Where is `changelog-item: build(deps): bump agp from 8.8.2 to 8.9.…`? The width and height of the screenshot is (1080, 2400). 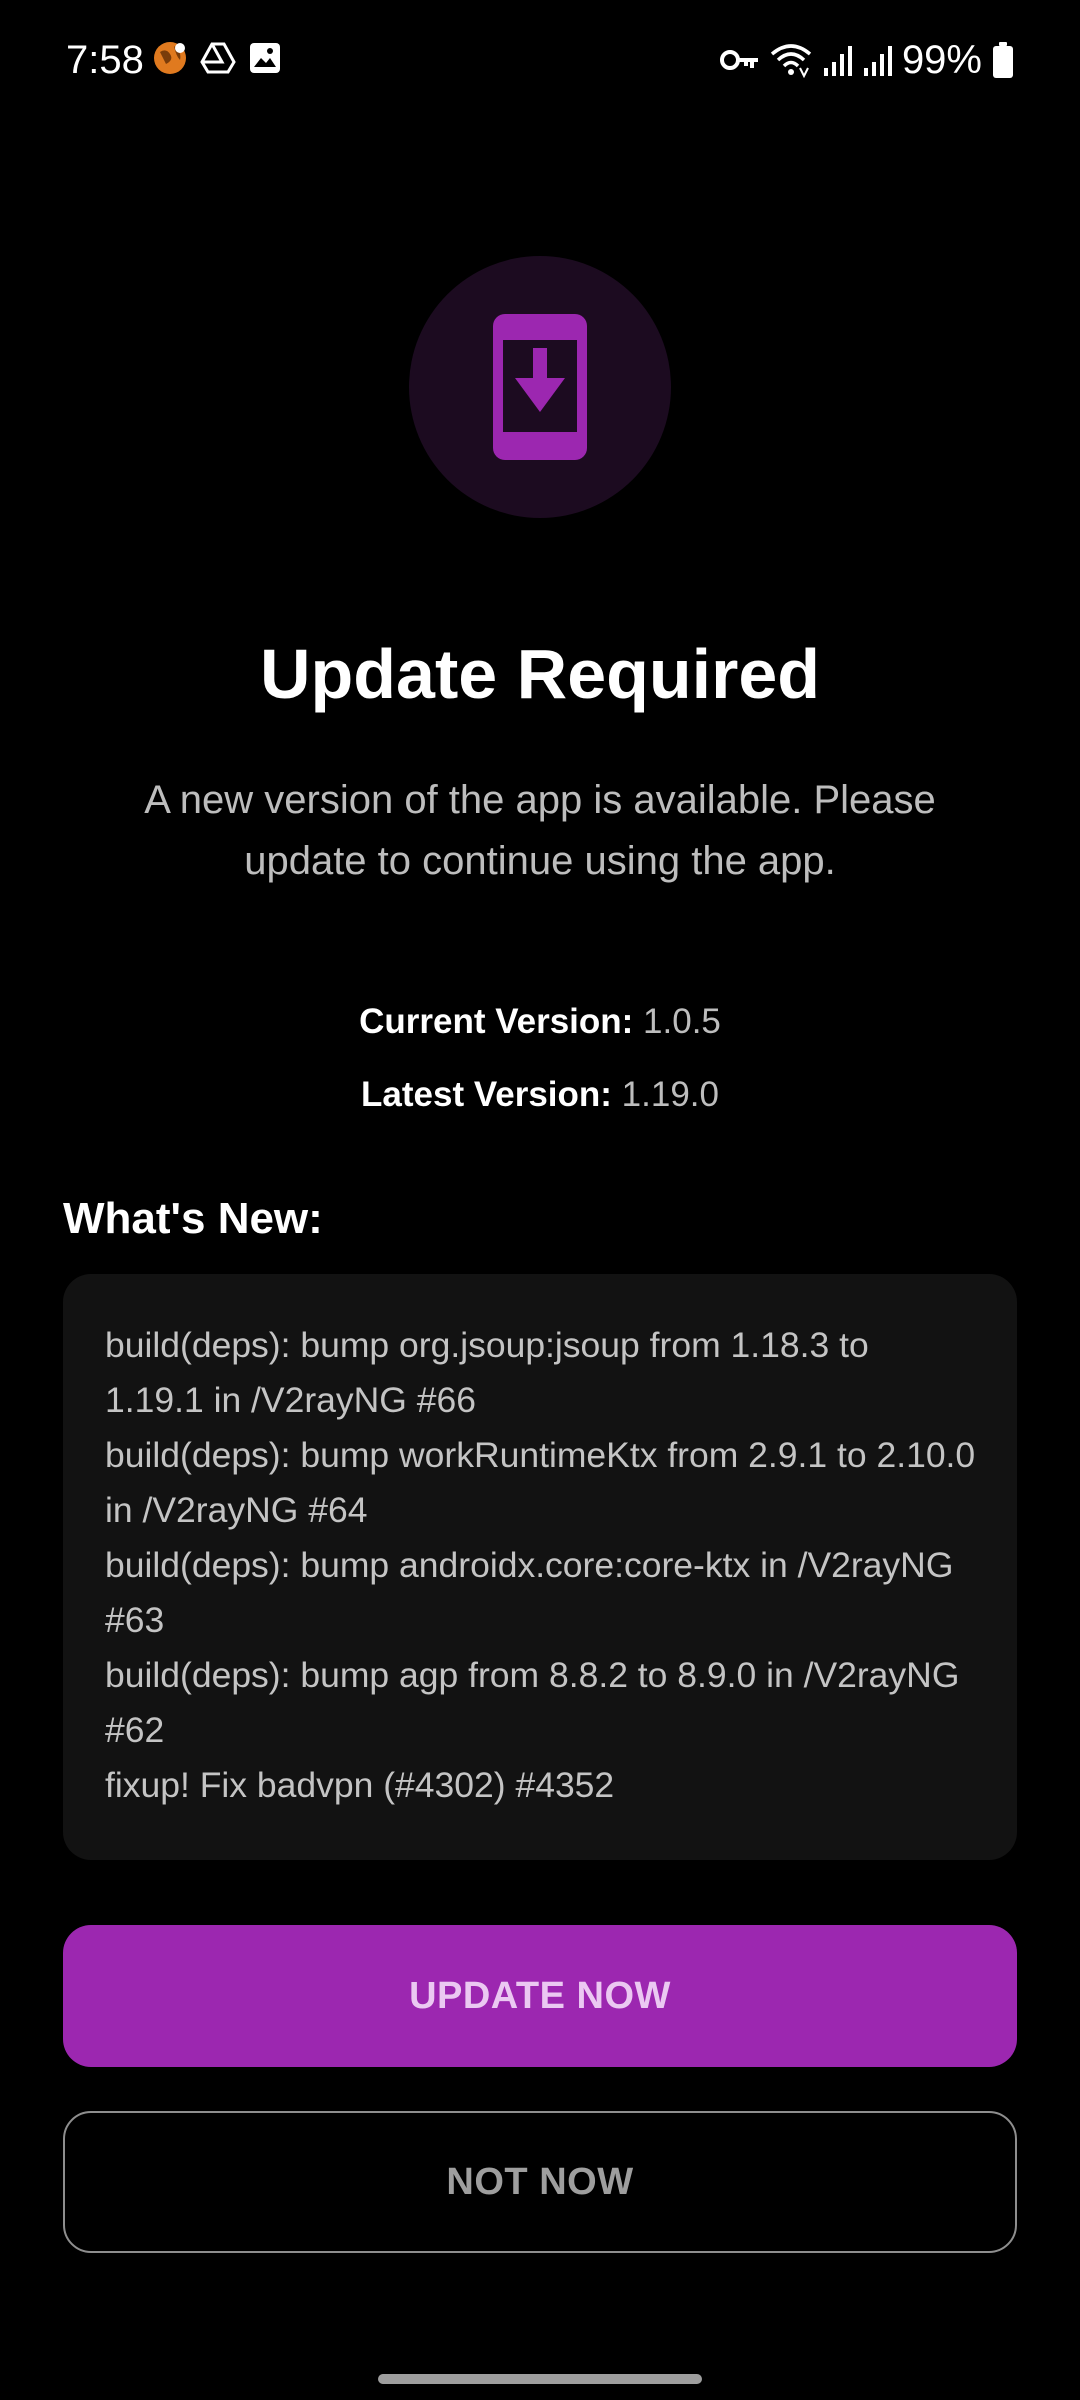 changelog-item: build(deps): bump agp from 8.8.2 to 8.9.… is located at coordinates (532, 1702).